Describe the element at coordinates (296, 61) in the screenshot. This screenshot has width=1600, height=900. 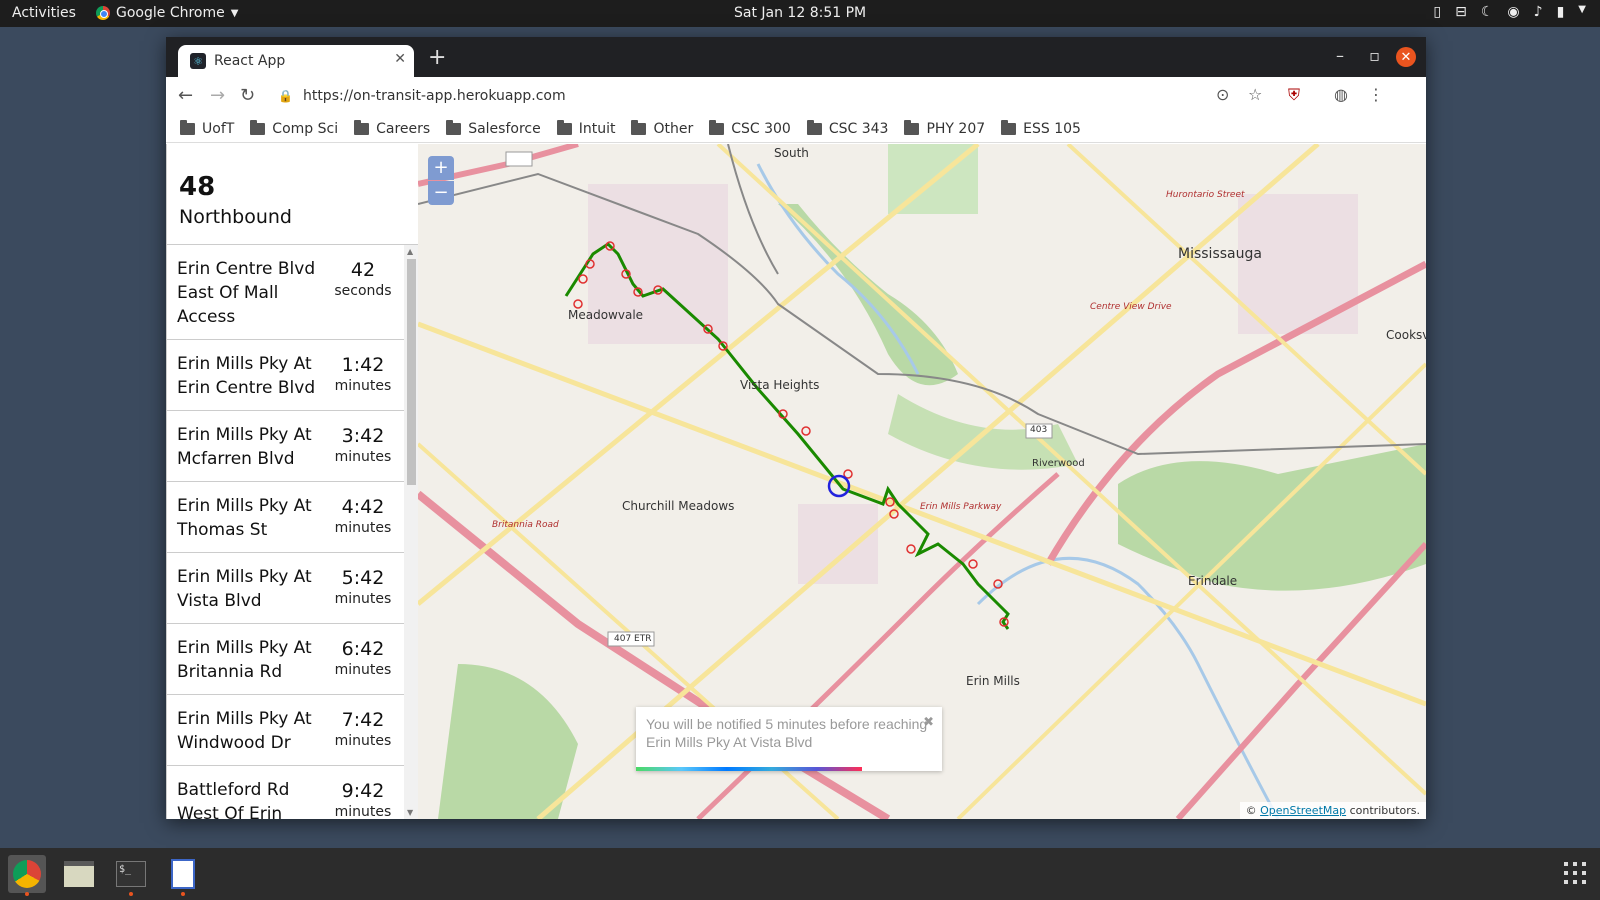
I see `tab-react-app: ⚛ React App ✕` at that location.